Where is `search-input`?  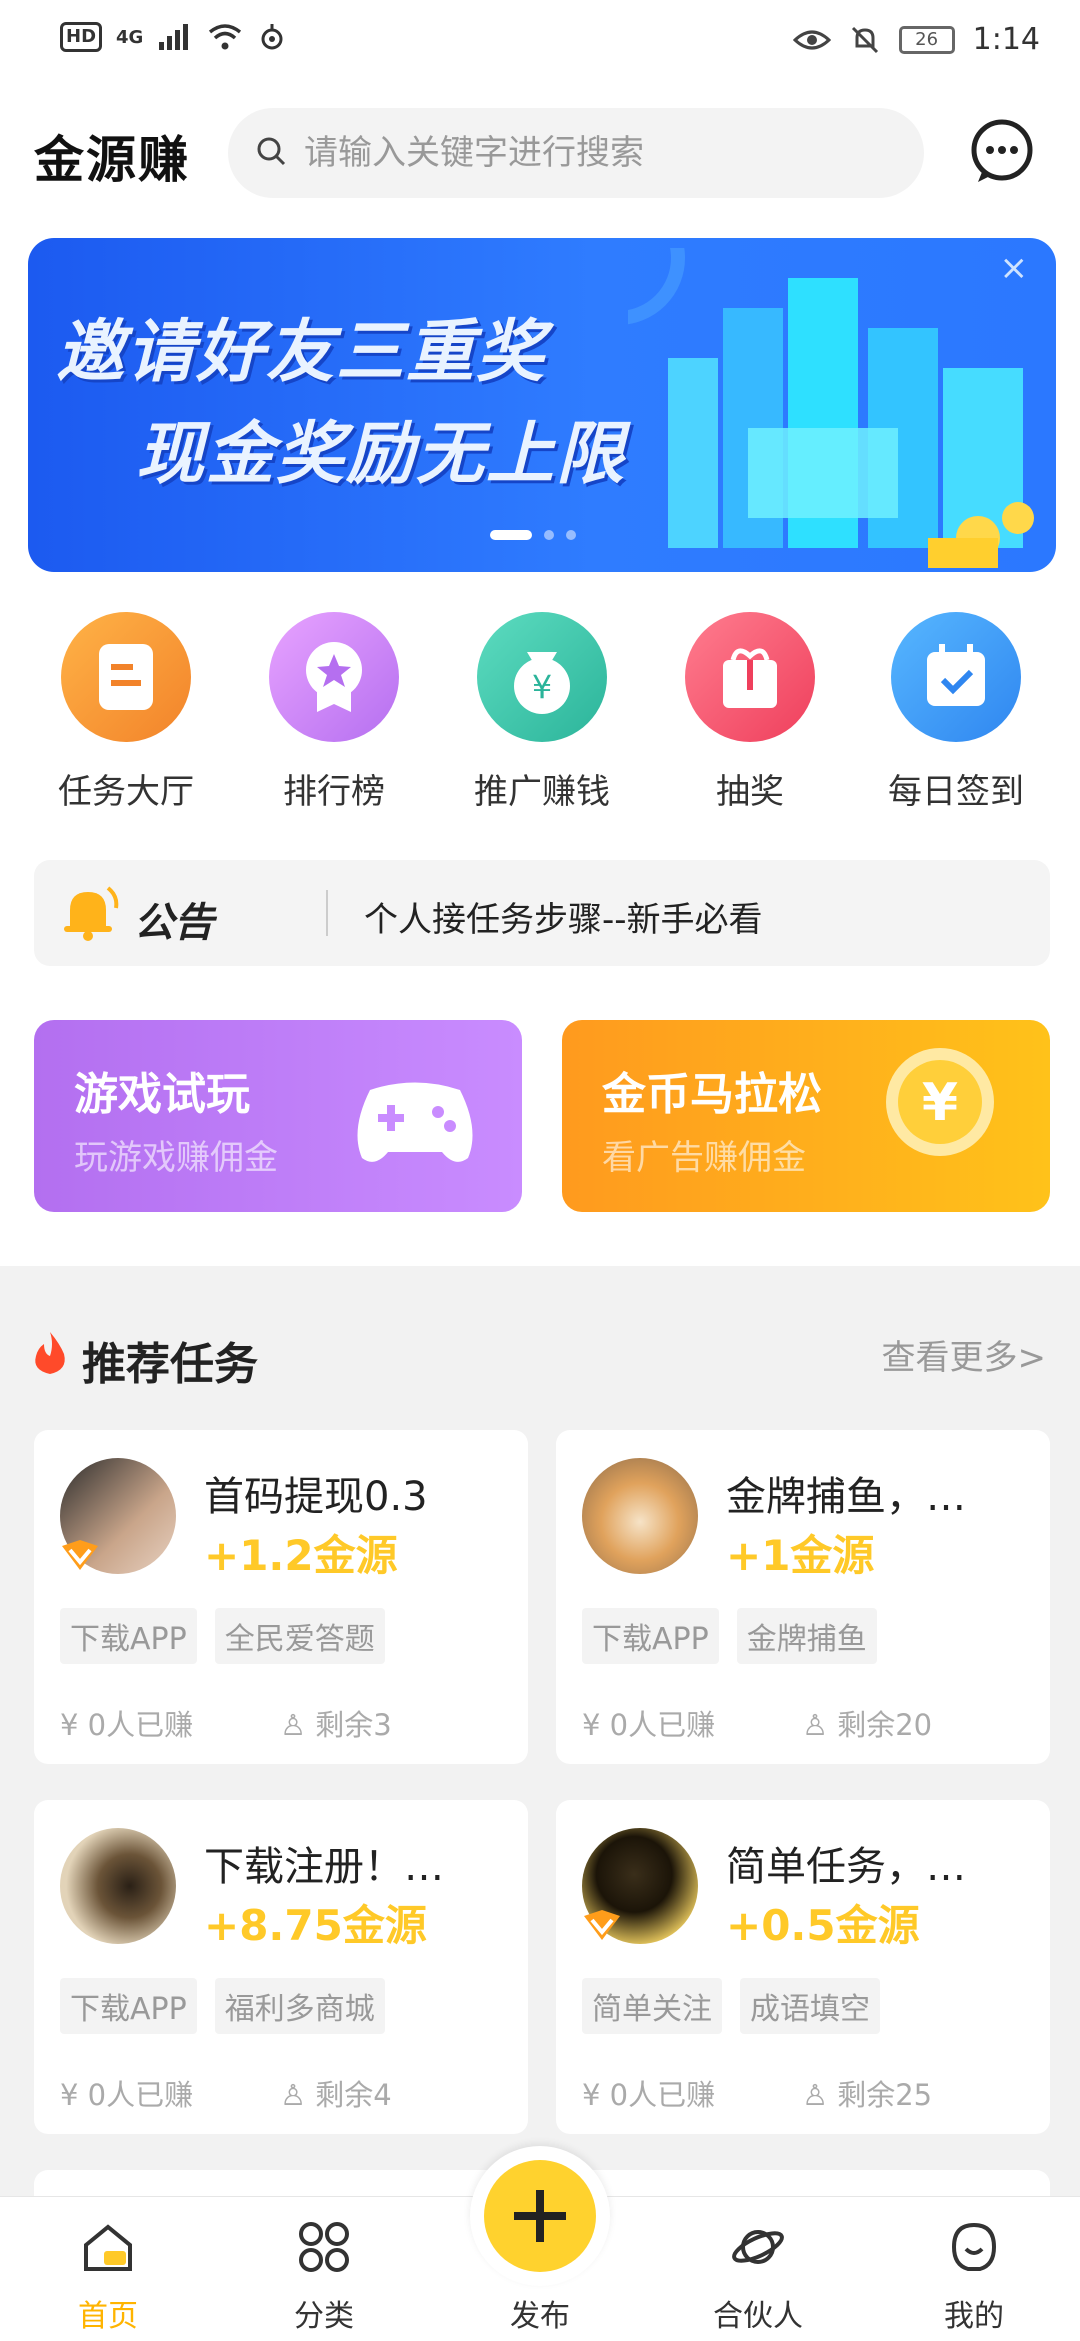 search-input is located at coordinates (604, 153).